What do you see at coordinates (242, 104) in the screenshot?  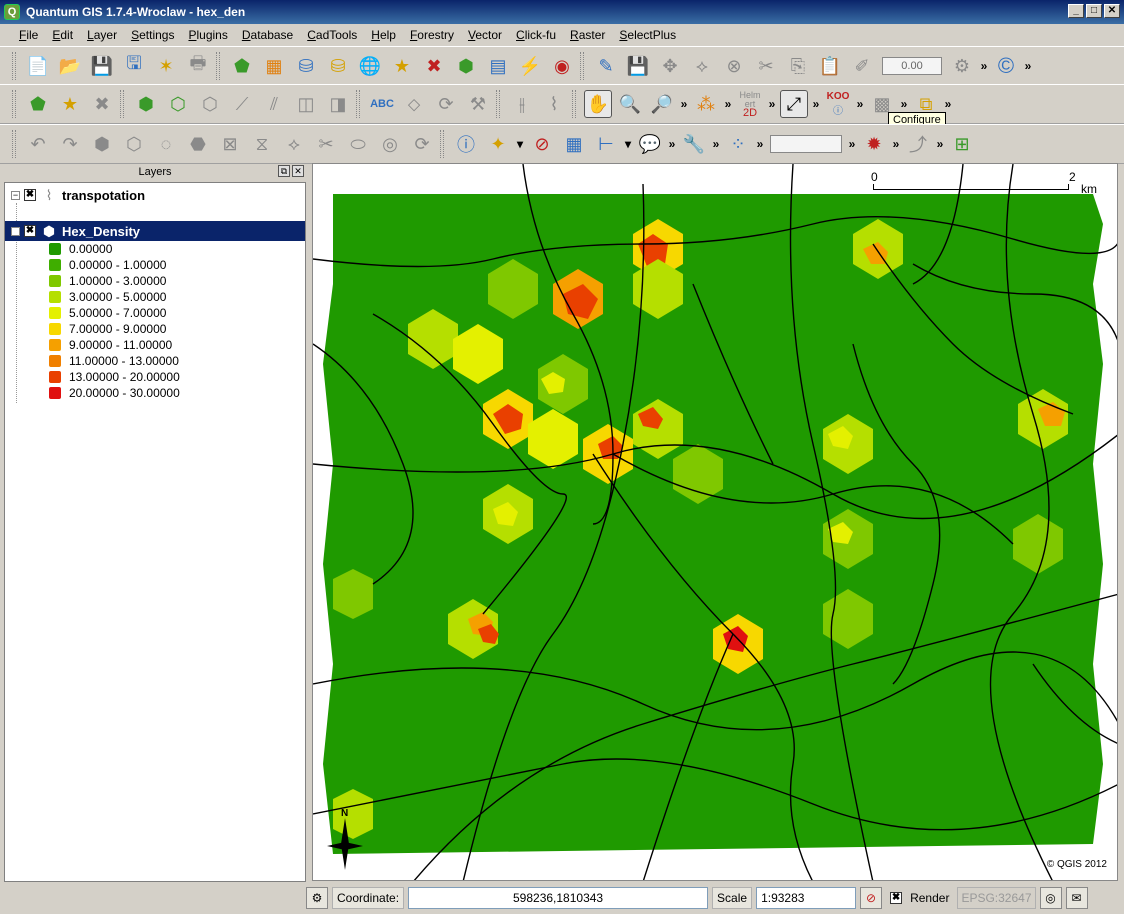 I see `reshape-icon: ⟋` at bounding box center [242, 104].